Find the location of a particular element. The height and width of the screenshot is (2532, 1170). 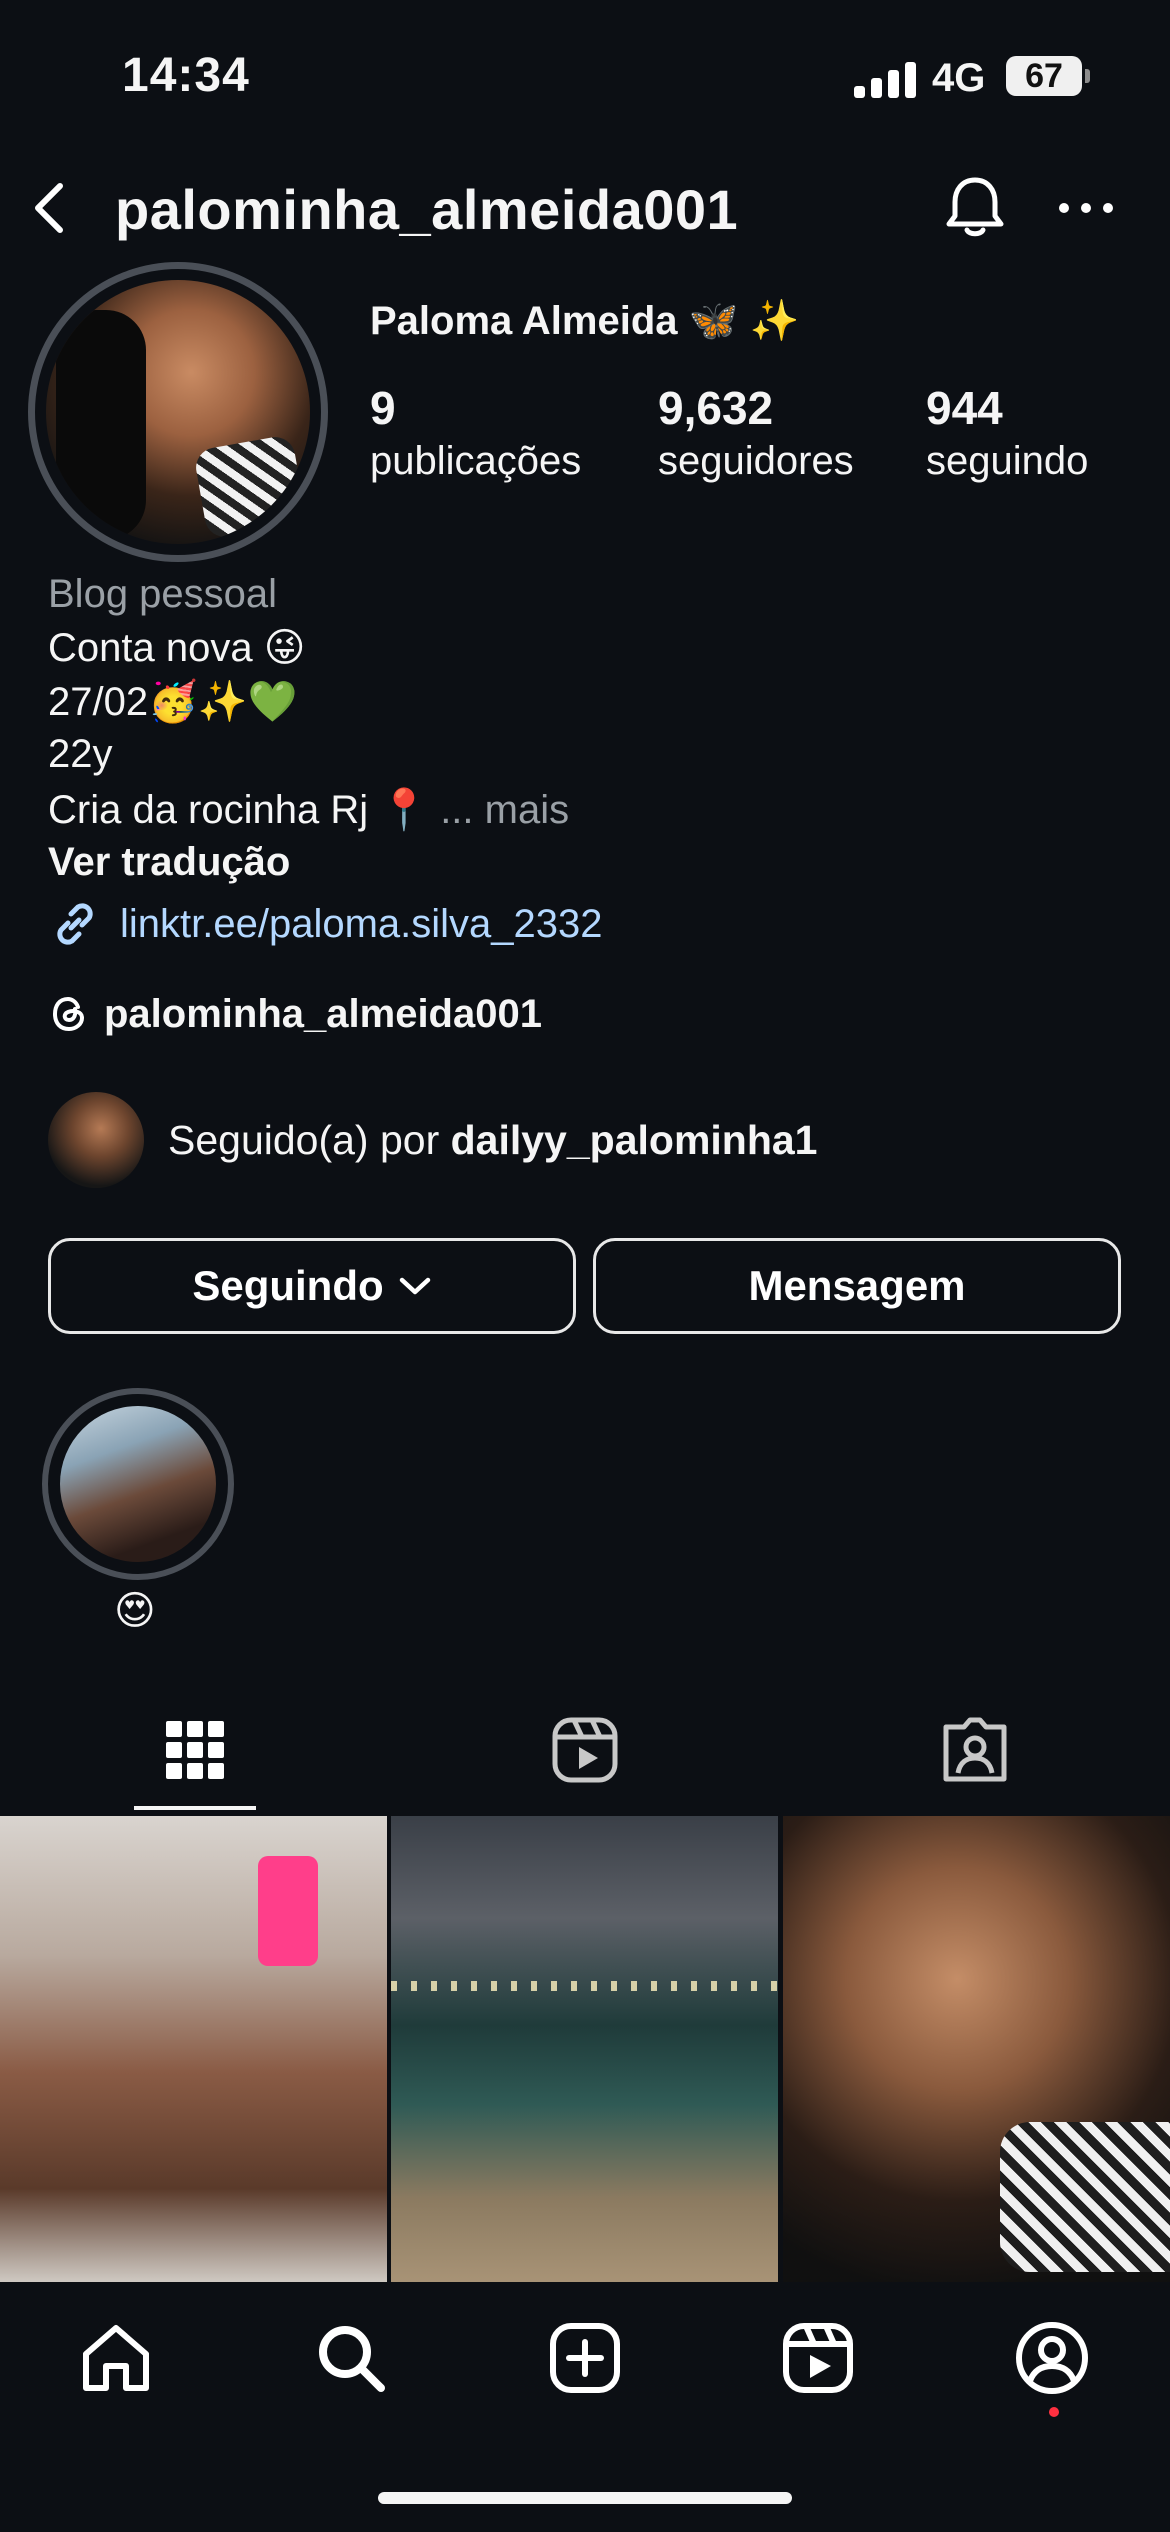

translate-link: Ver tradução is located at coordinates (169, 862).